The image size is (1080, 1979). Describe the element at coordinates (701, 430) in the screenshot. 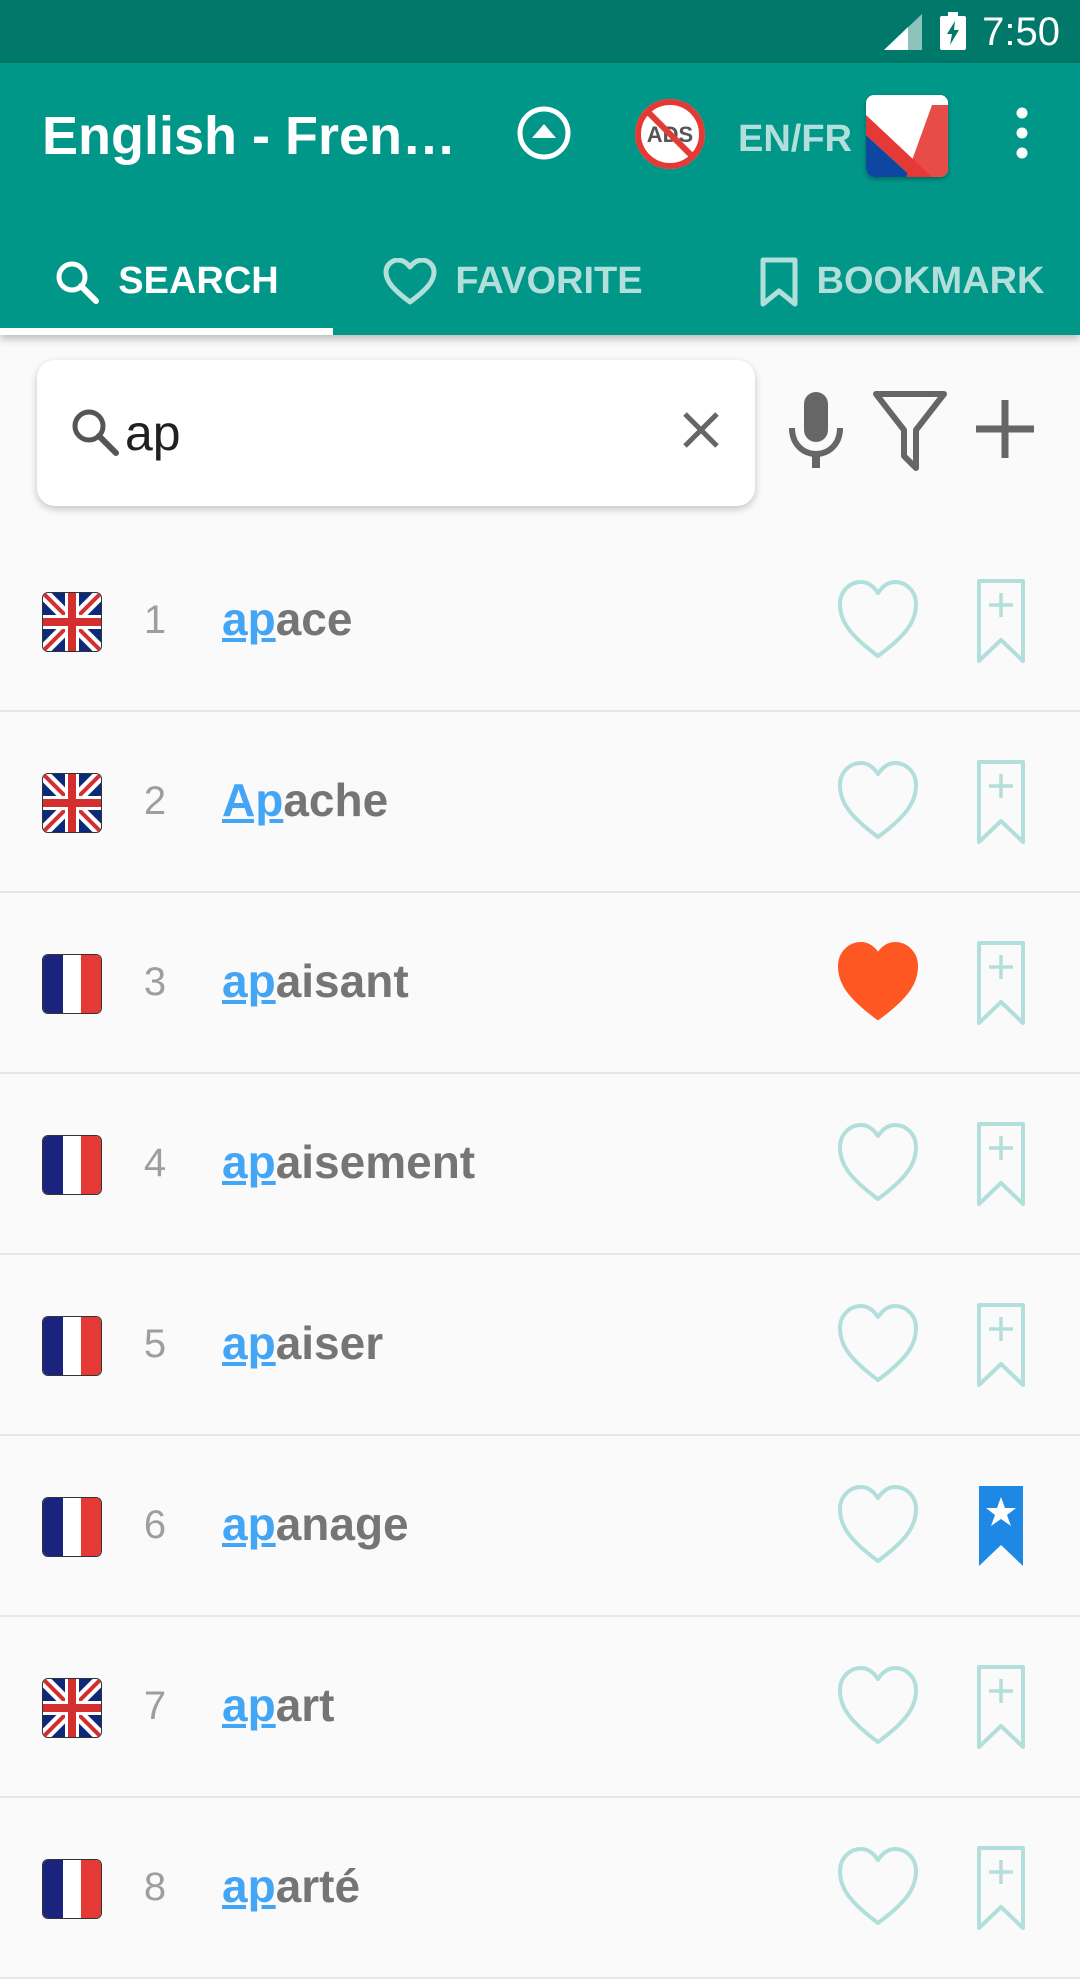

I see `clear-icon` at that location.